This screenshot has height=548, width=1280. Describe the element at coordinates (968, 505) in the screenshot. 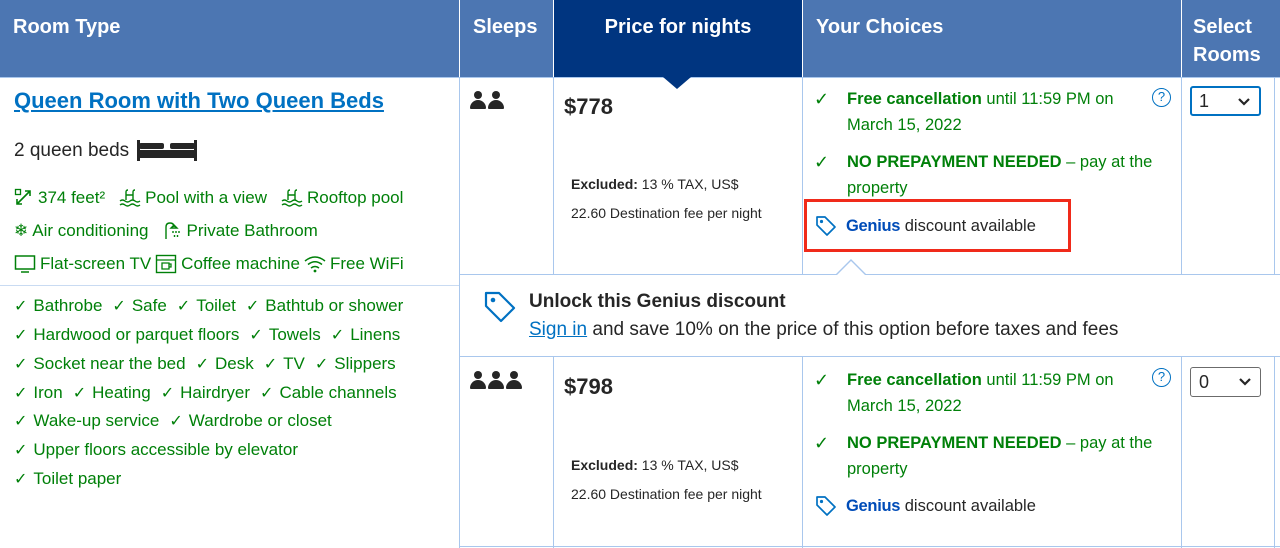

I see `genius-discount-text: discount available` at that location.